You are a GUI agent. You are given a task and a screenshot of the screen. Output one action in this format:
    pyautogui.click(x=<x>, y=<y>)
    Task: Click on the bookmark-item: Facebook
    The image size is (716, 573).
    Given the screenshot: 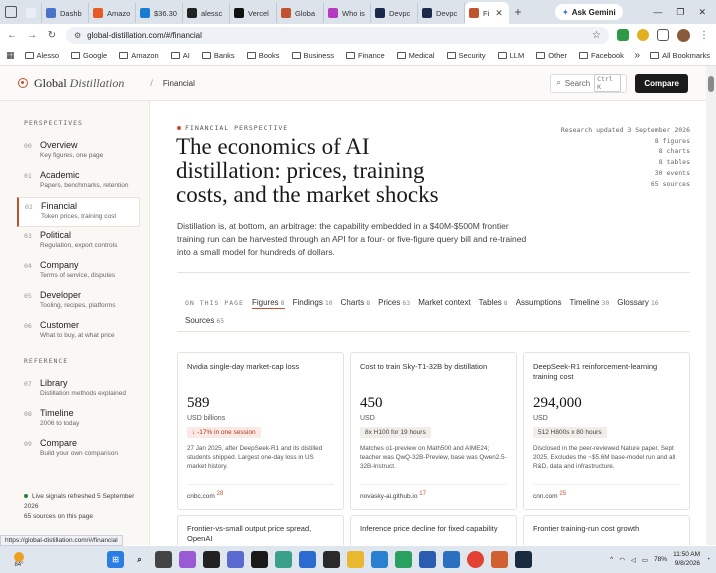 What is the action you would take?
    pyautogui.click(x=601, y=55)
    